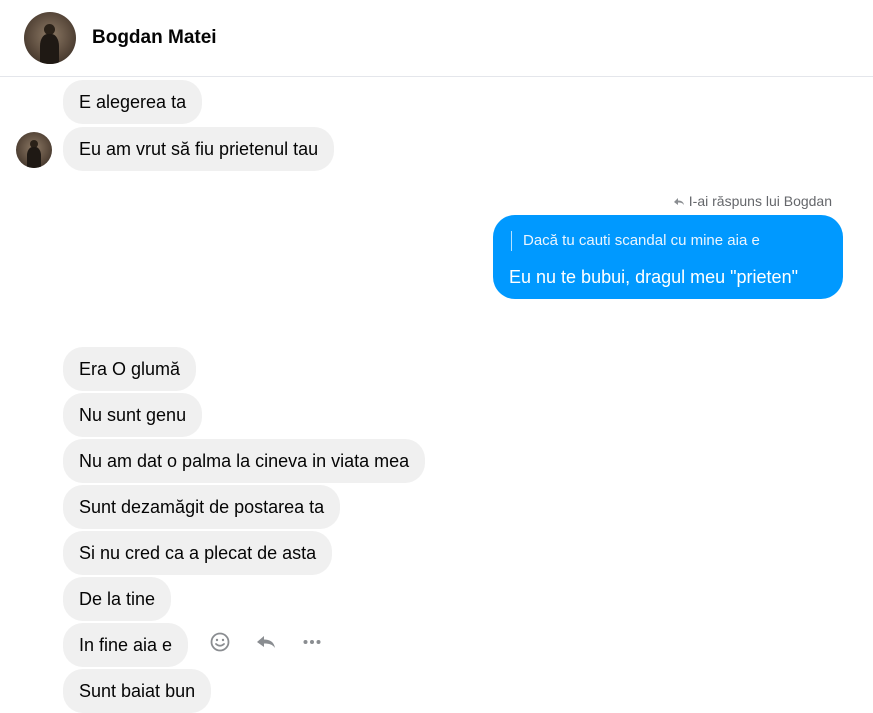 The width and height of the screenshot is (873, 713). I want to click on sender-avatar, so click(34, 150).